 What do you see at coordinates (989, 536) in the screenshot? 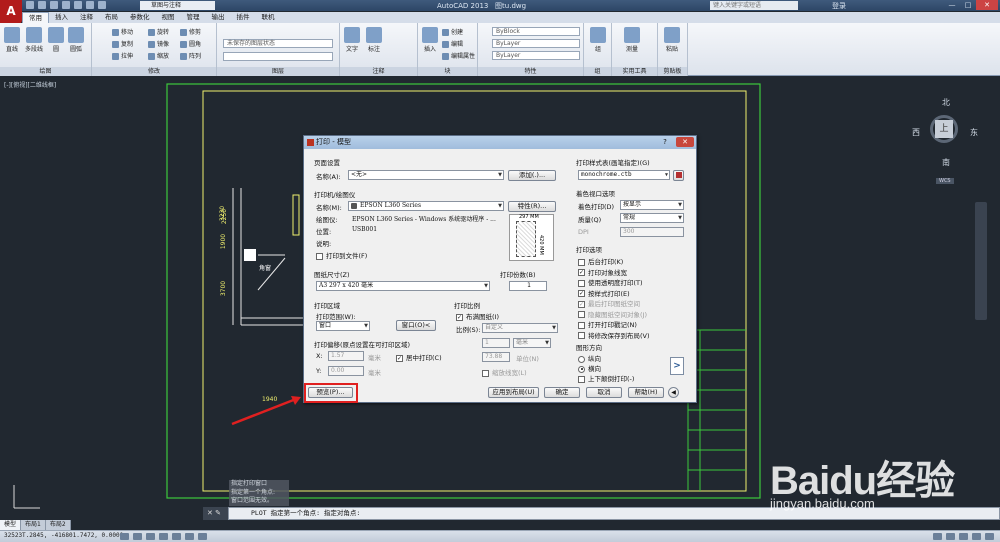
I see `fullscreen-icon` at bounding box center [989, 536].